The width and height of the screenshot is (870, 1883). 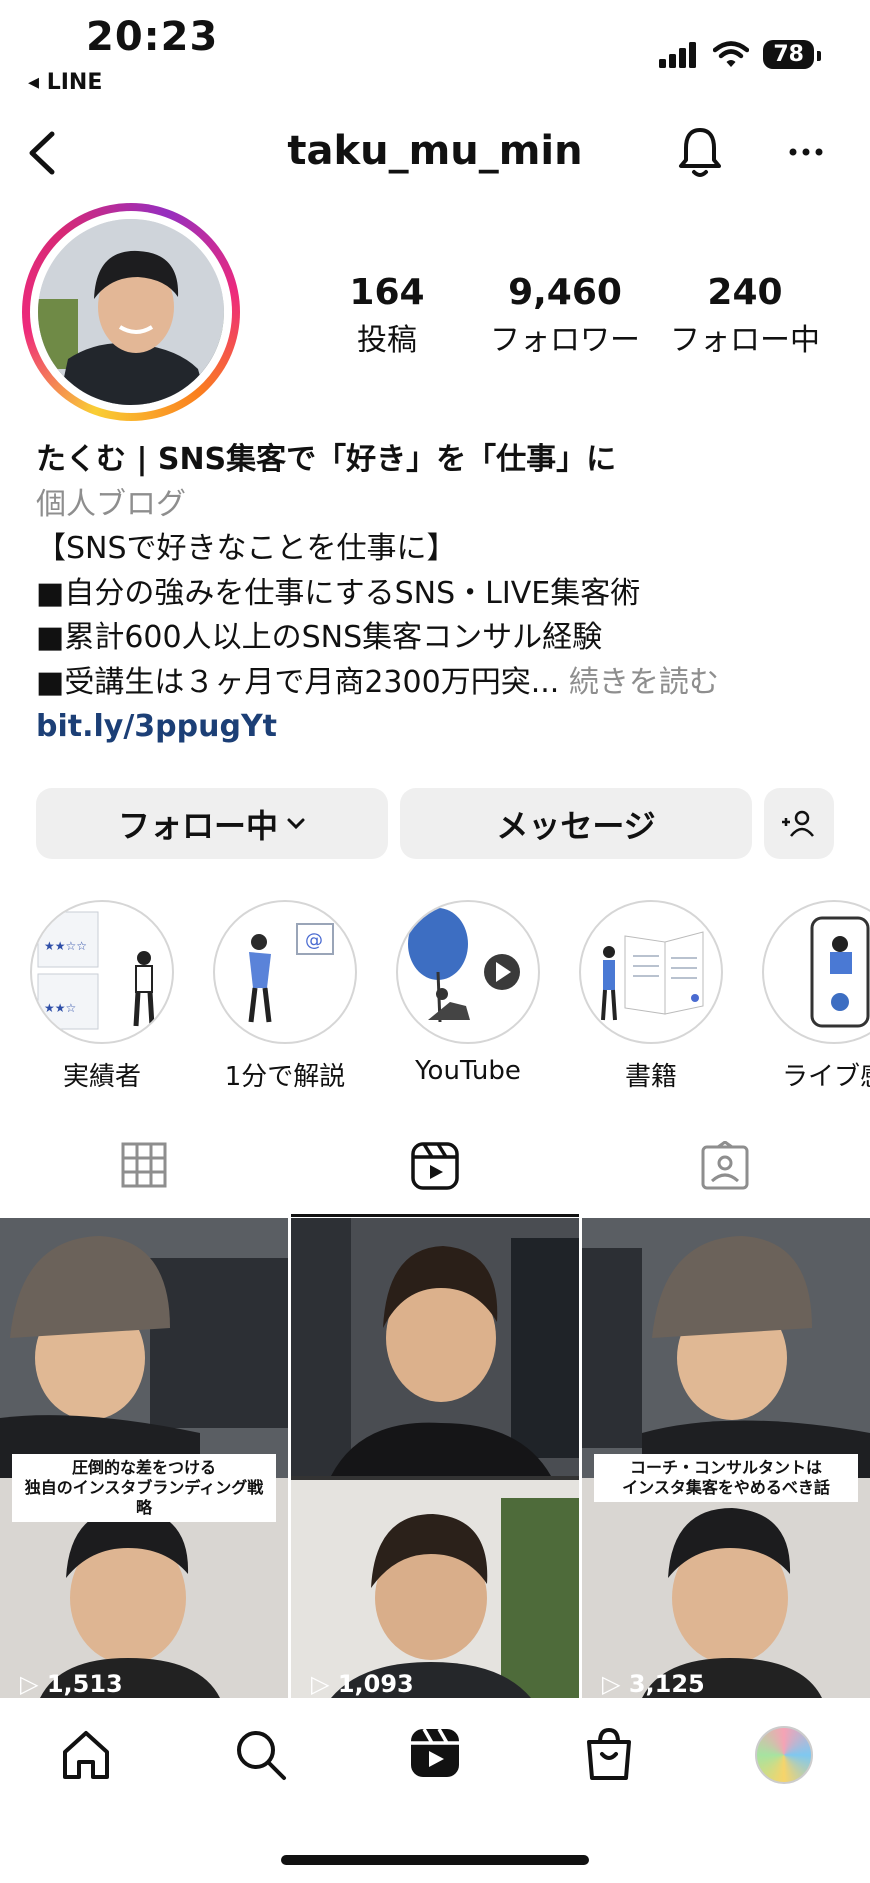 I want to click on highlight-cover: @, so click(x=285, y=972).